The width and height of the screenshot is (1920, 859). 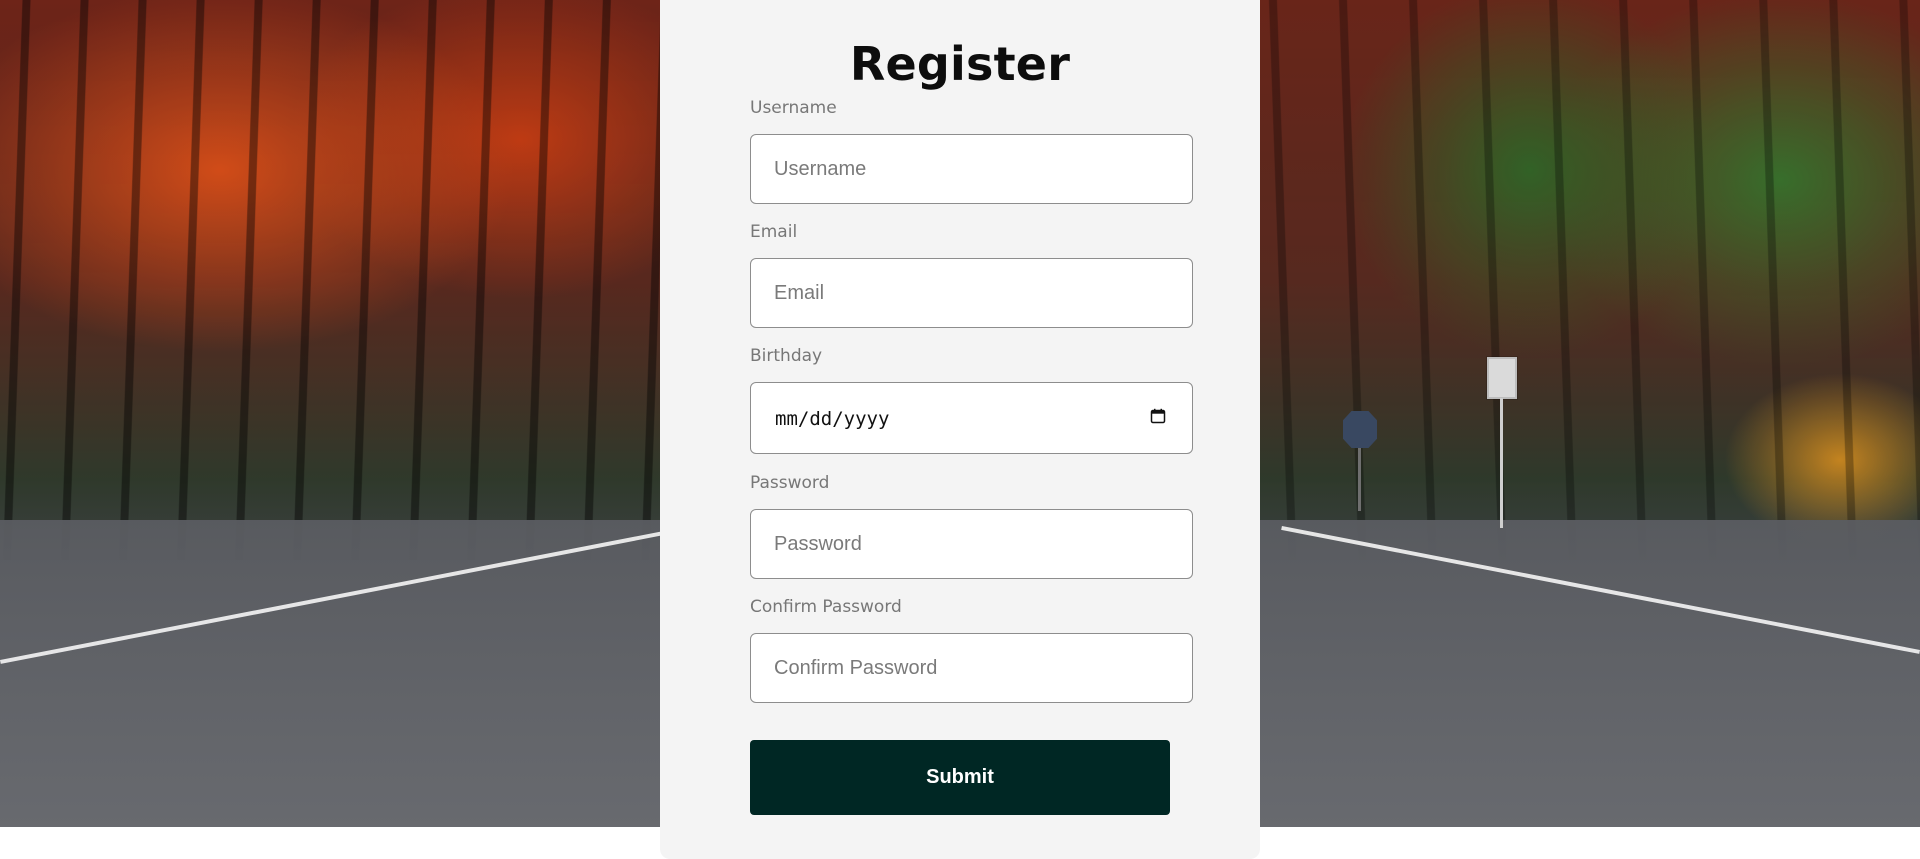 What do you see at coordinates (1158, 416) in the screenshot?
I see `calendar-icon` at bounding box center [1158, 416].